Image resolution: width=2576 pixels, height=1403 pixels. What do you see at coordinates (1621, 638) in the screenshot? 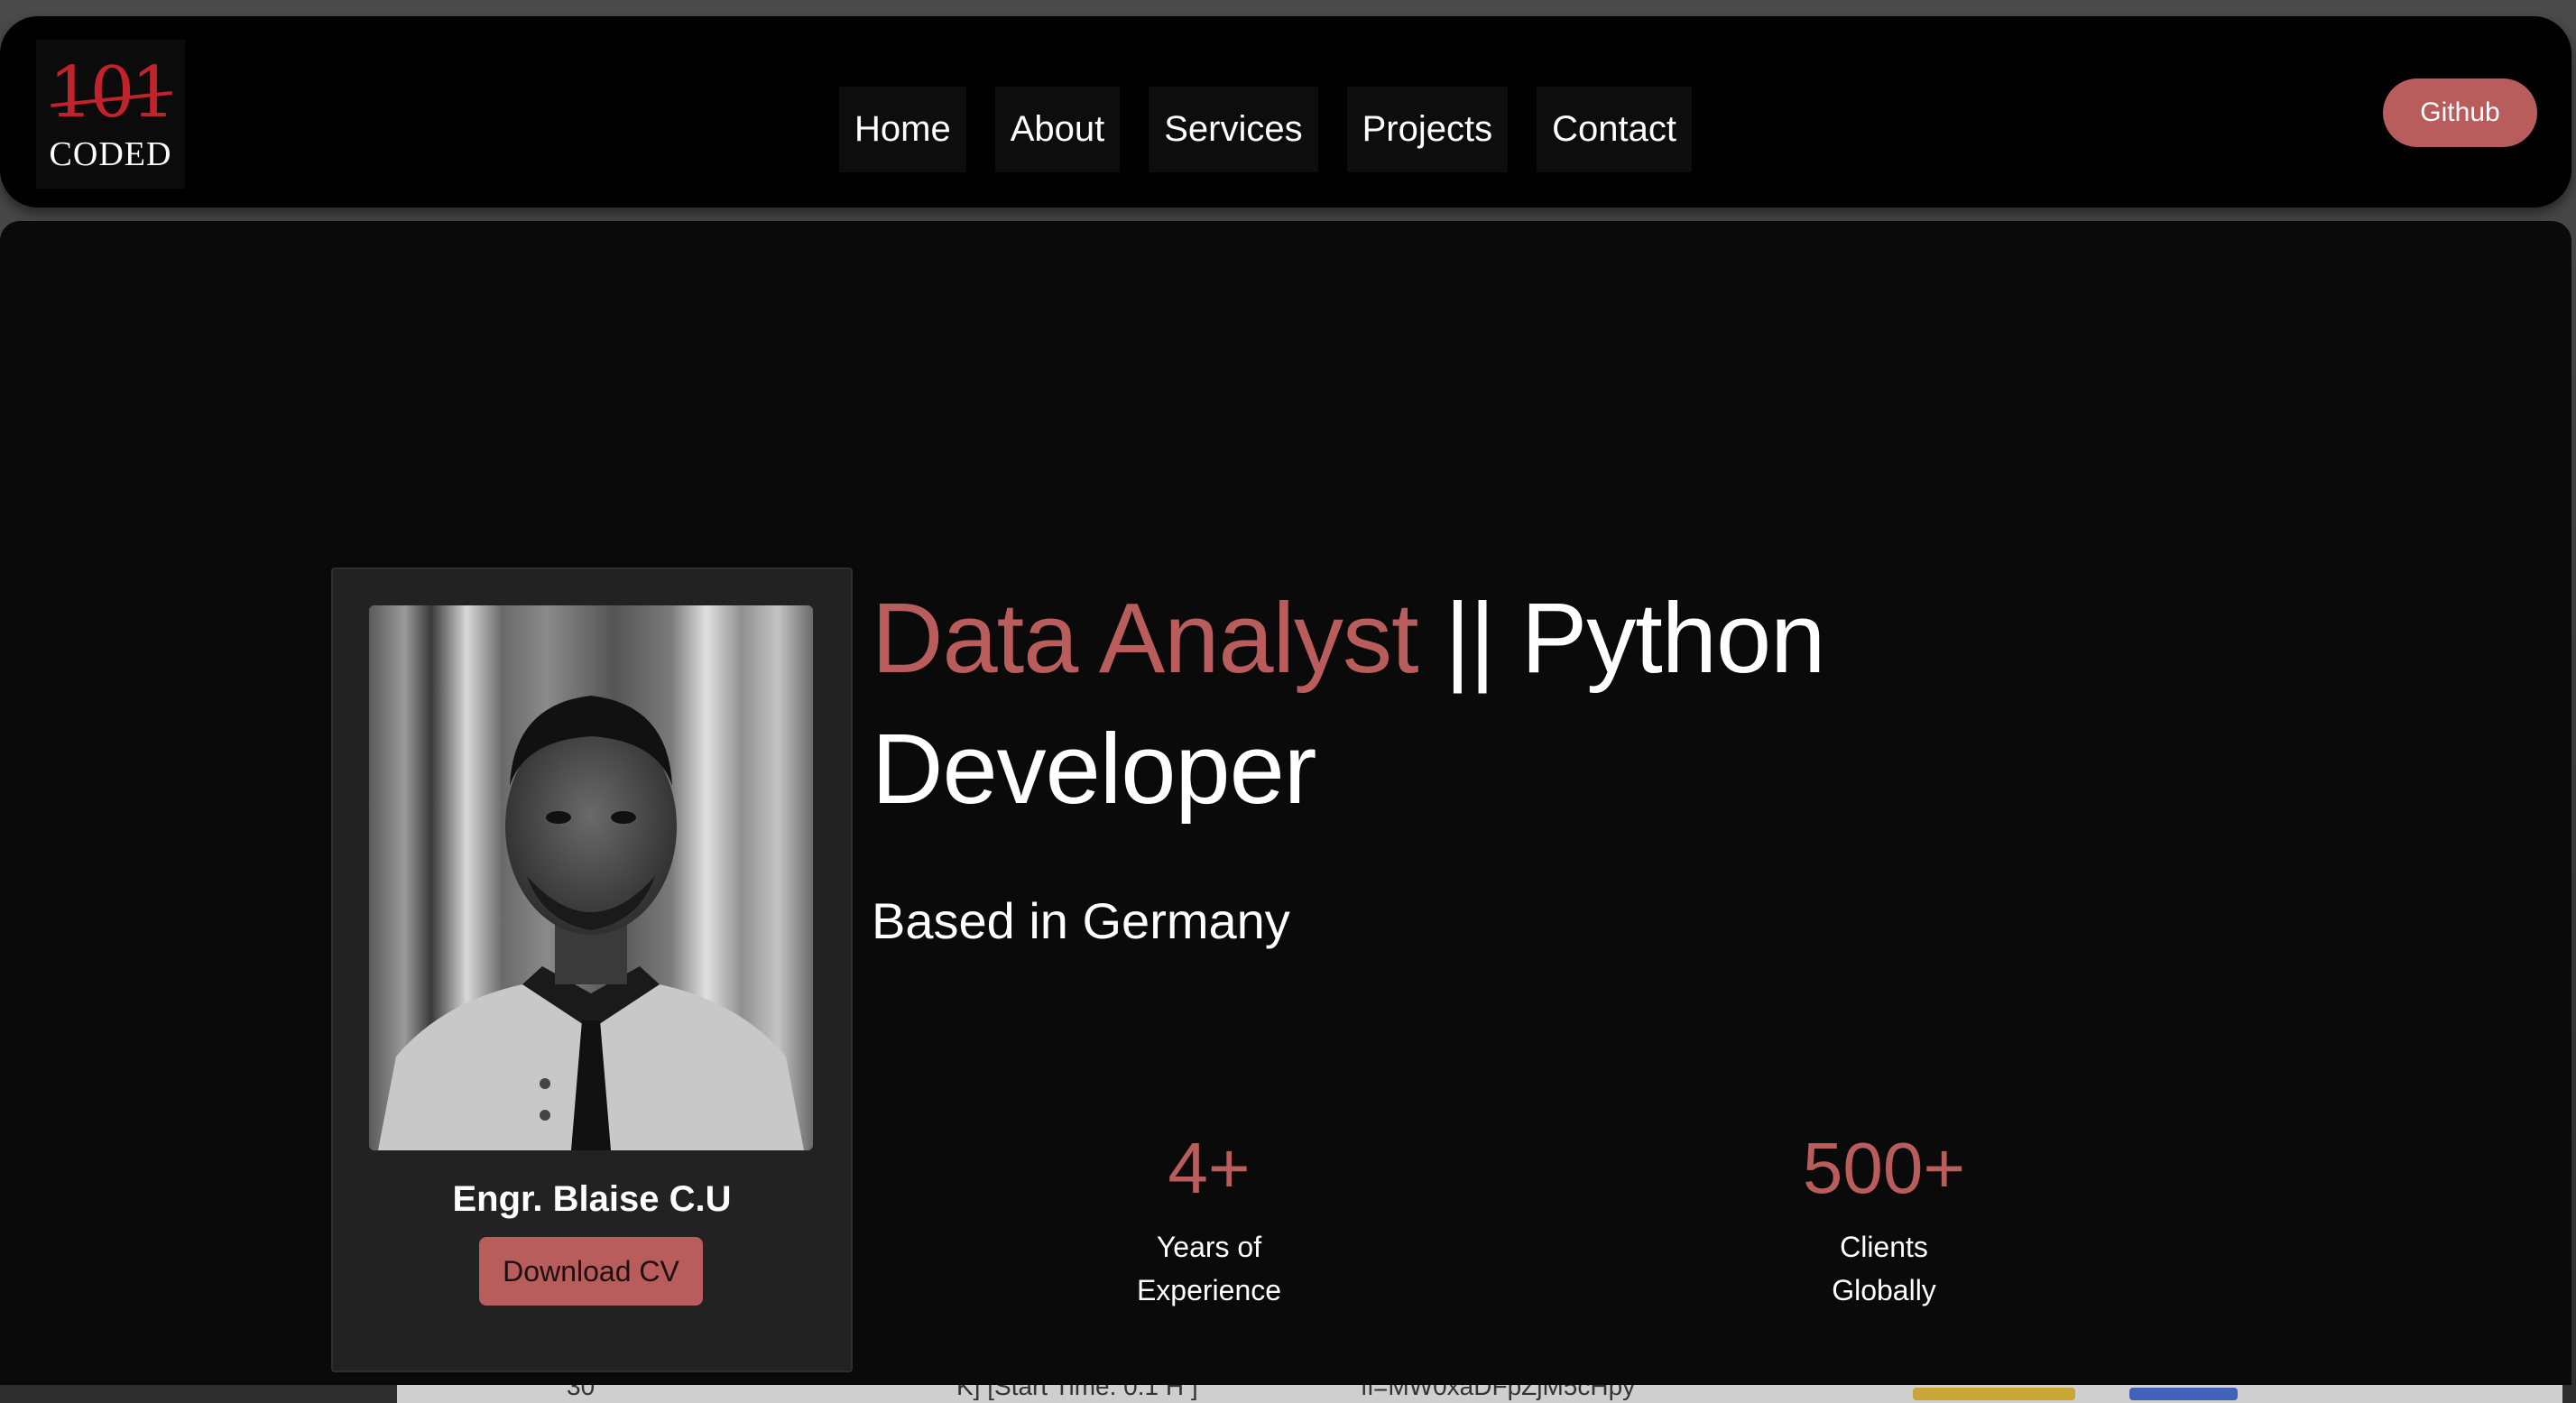
I see `headline-rest: || Python` at bounding box center [1621, 638].